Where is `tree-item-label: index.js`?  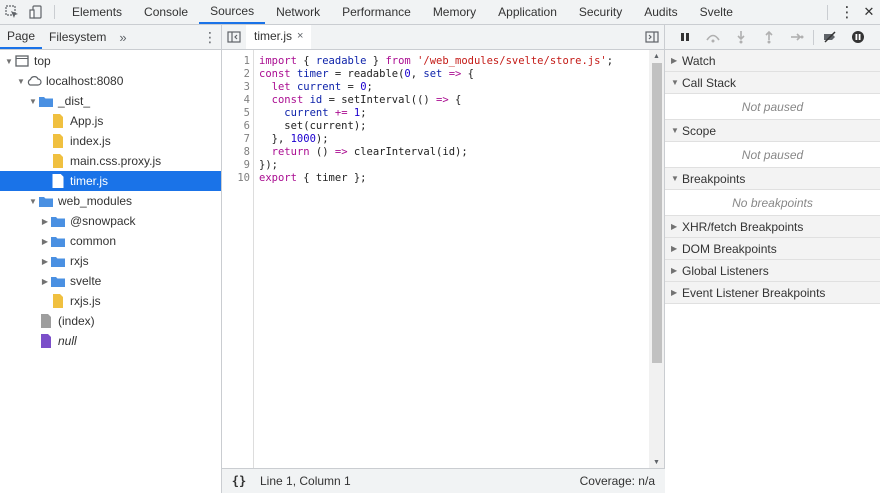
tree-item-label: index.js is located at coordinates (90, 141).